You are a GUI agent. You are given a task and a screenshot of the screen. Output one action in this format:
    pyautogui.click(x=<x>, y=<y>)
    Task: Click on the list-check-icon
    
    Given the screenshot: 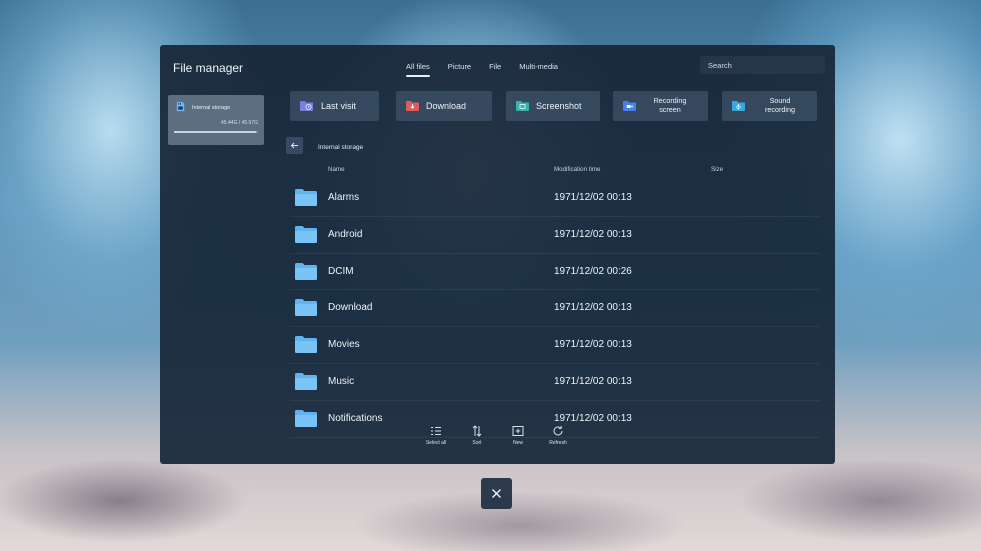 What is the action you would take?
    pyautogui.click(x=436, y=431)
    